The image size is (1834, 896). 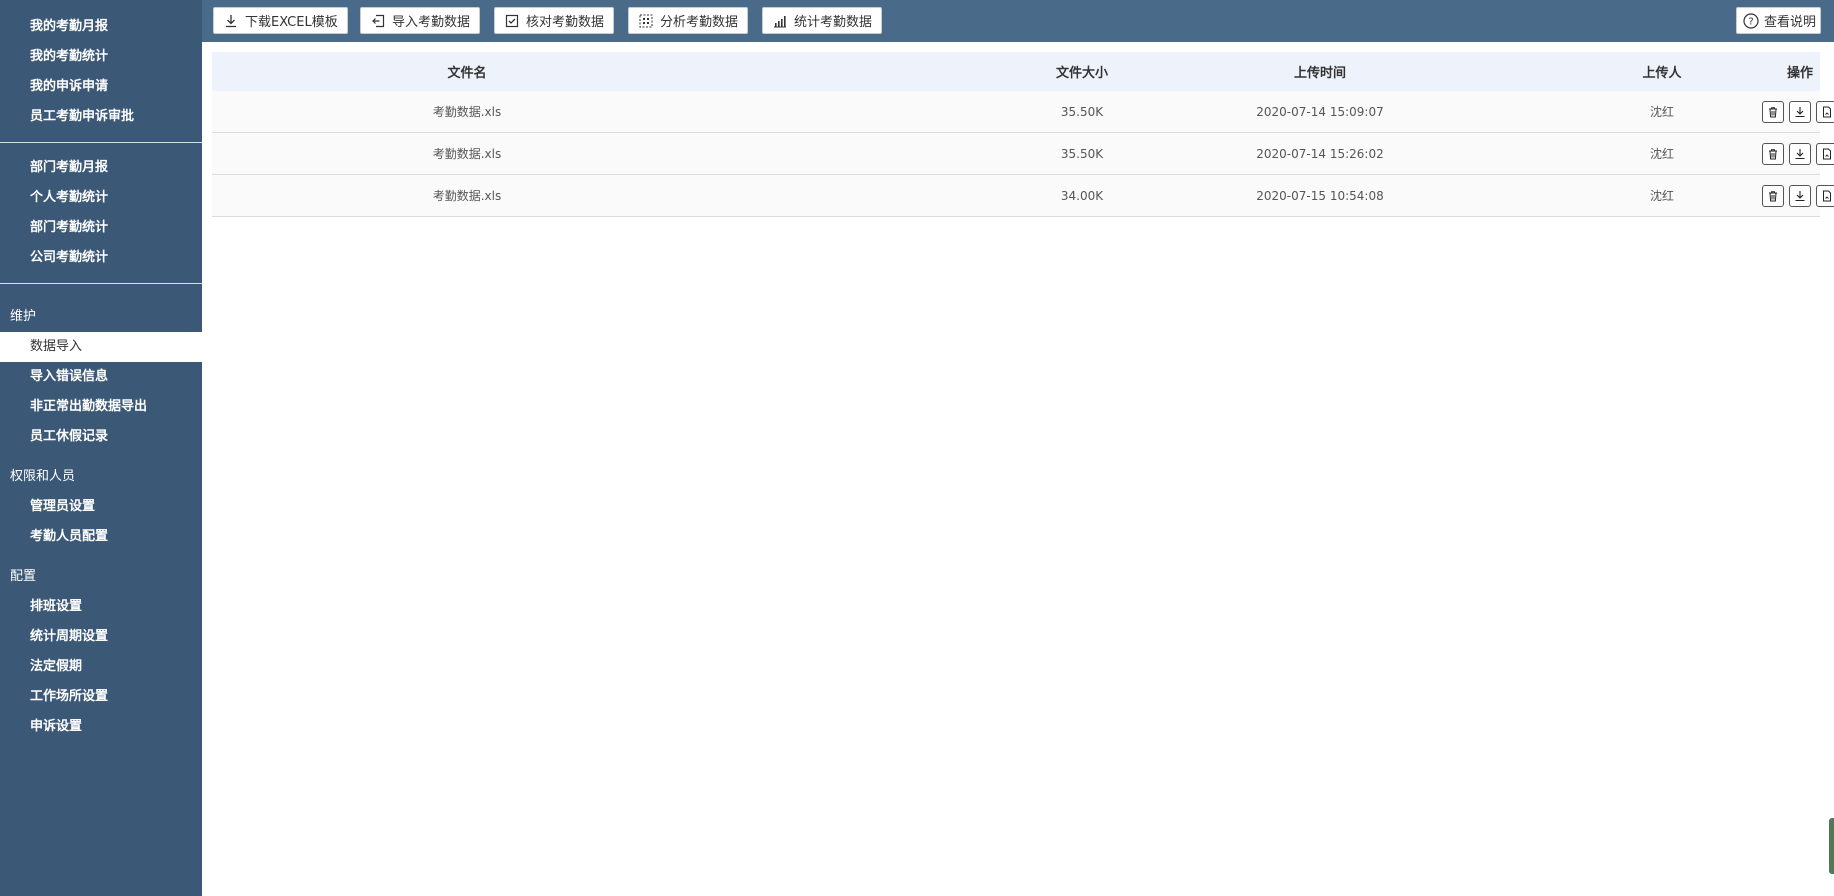 What do you see at coordinates (101, 637) in the screenshot?
I see `sidebar-item-period-settings: 统计周期设置` at bounding box center [101, 637].